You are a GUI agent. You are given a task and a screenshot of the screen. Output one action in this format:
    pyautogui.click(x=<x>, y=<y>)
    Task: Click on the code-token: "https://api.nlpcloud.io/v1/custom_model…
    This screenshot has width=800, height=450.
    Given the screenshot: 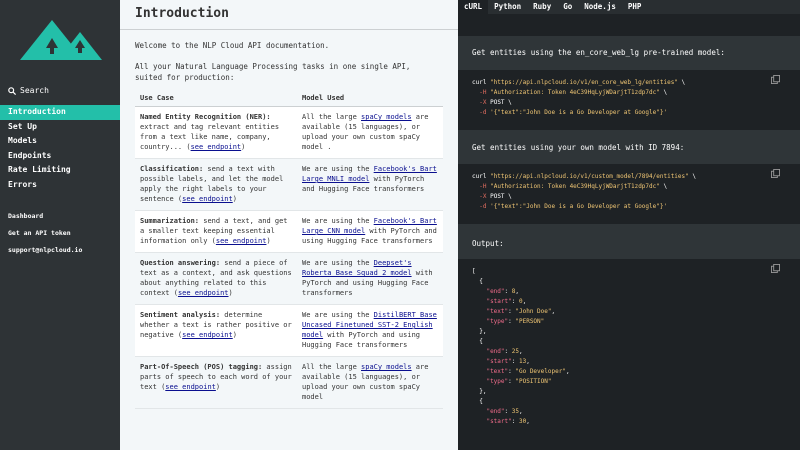 What is the action you would take?
    pyautogui.click(x=589, y=176)
    